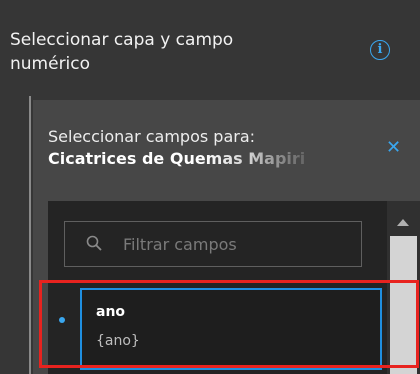 This screenshot has height=374, width=420. I want to click on field-alias: {ano}, so click(118, 341).